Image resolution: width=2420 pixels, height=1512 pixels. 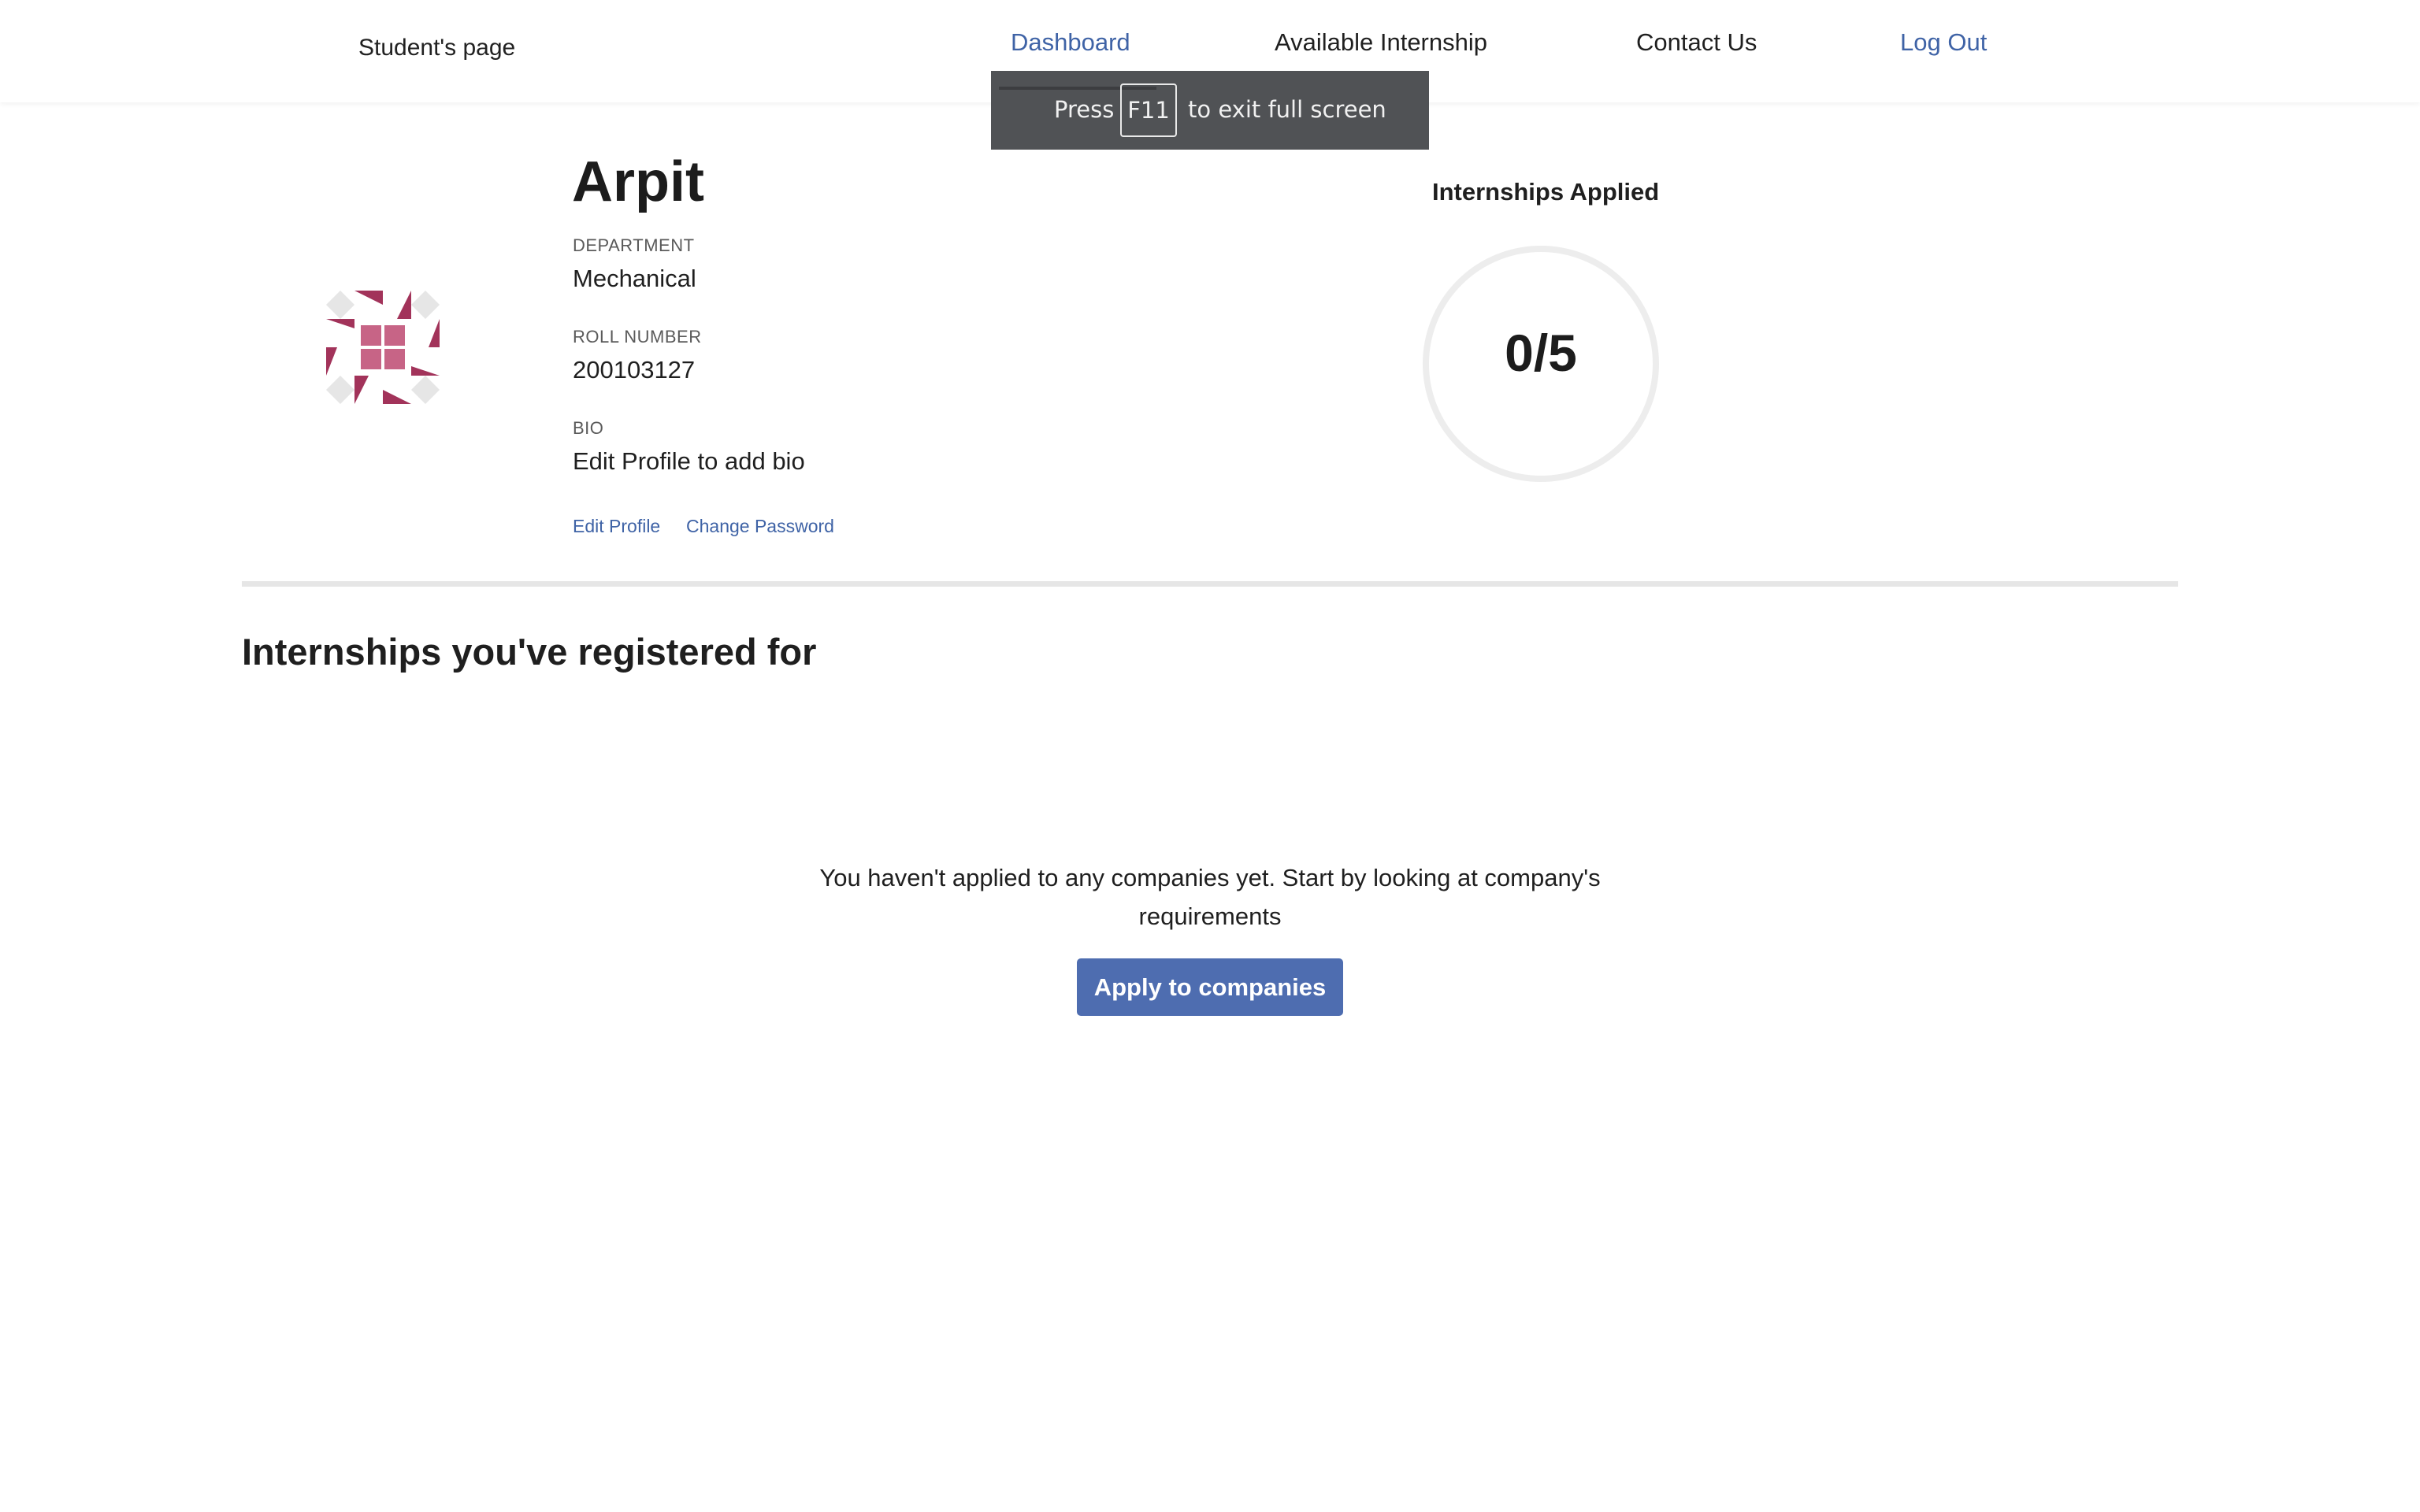 I want to click on nav-log-out: Log Out, so click(x=1944, y=42).